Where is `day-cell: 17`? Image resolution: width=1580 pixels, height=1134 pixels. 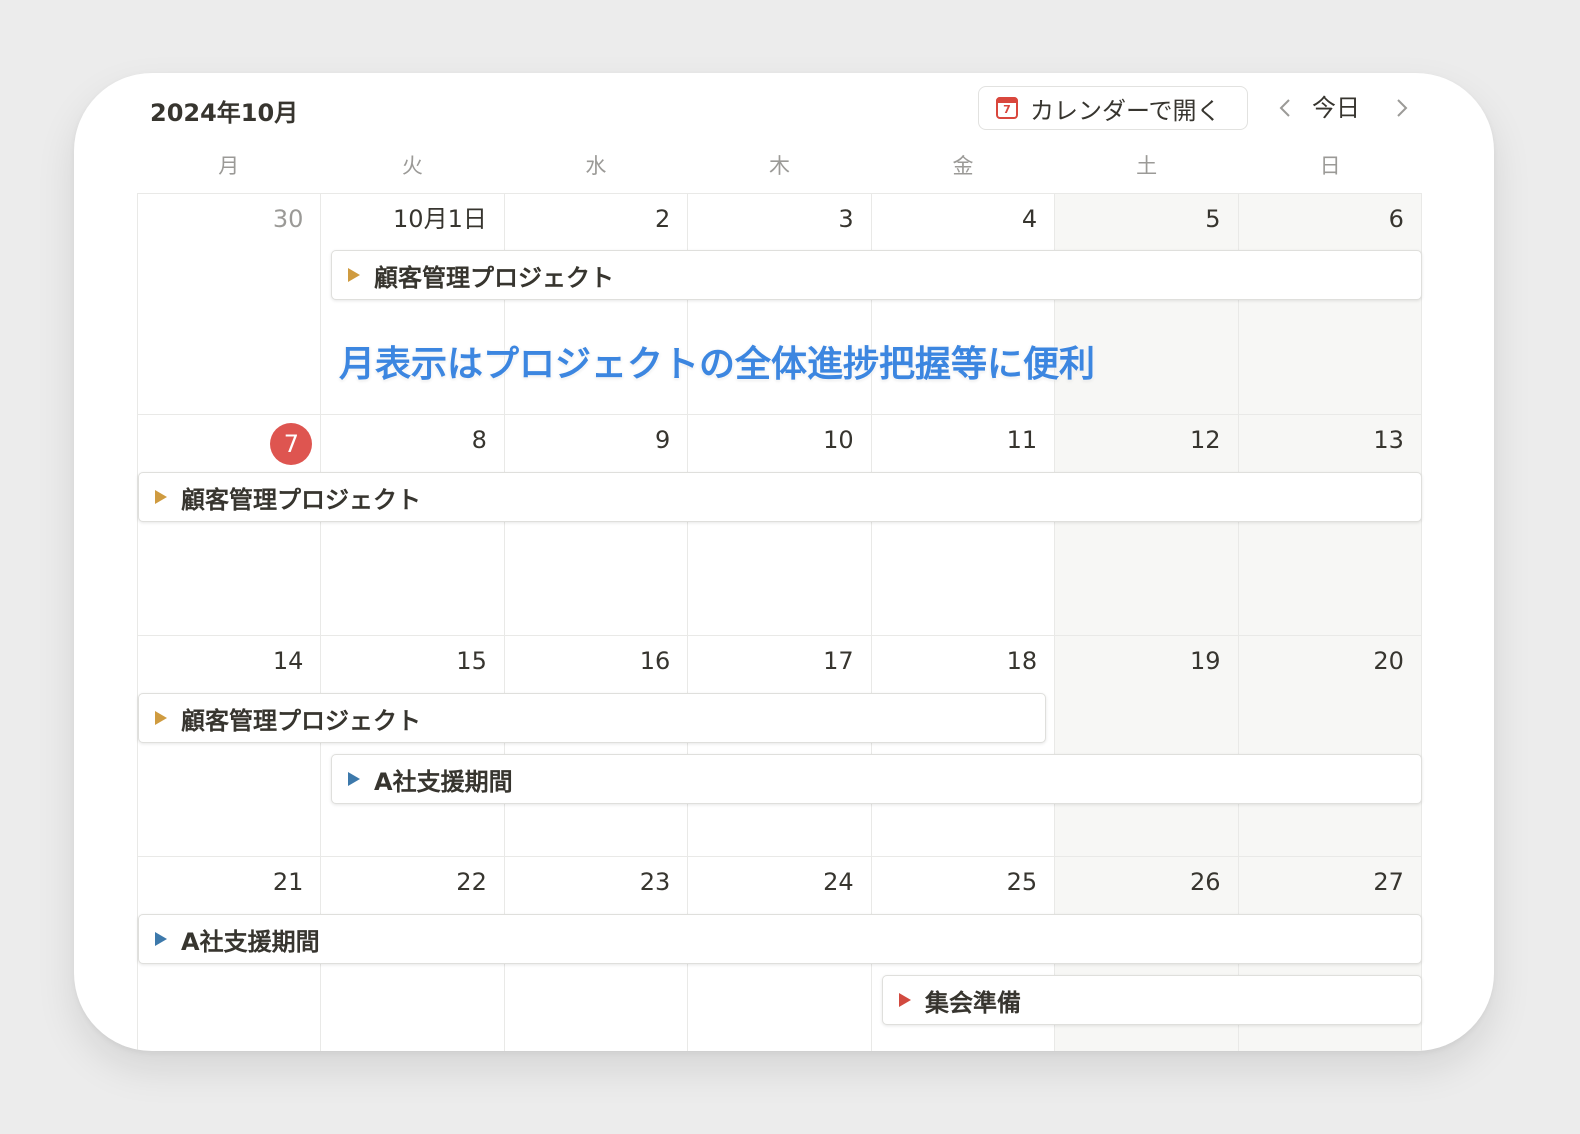 day-cell: 17 is located at coordinates (780, 746).